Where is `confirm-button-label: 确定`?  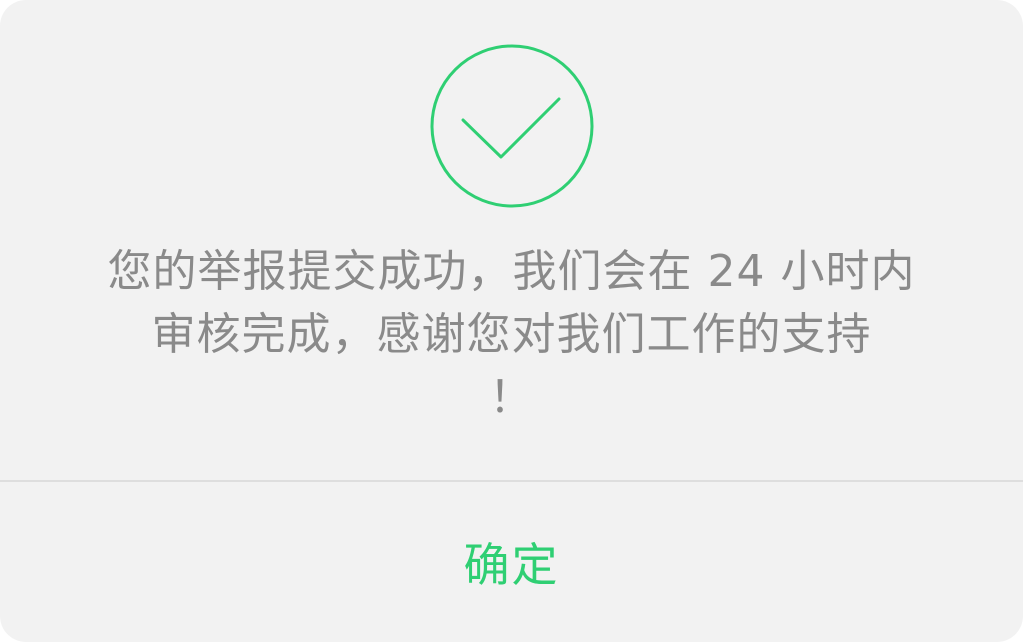
confirm-button-label: 确定 is located at coordinates (511, 565).